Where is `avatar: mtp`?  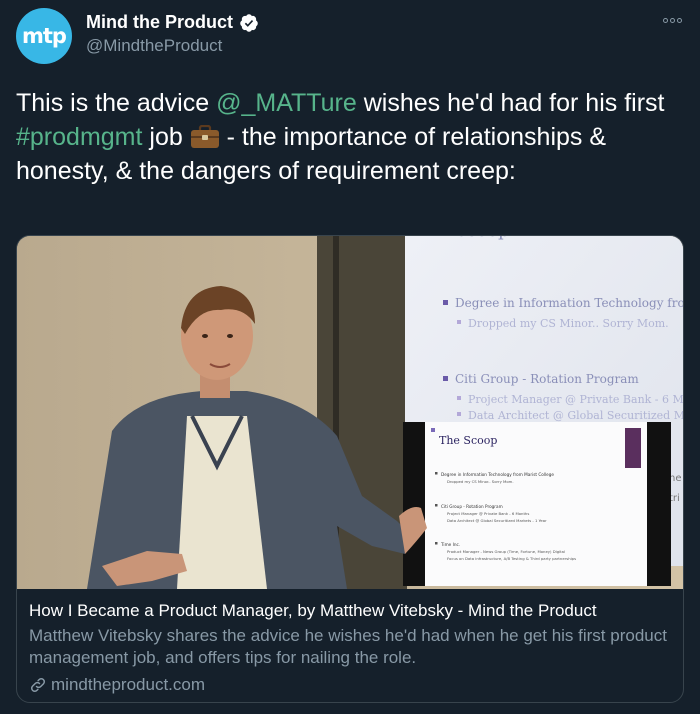 avatar: mtp is located at coordinates (44, 36).